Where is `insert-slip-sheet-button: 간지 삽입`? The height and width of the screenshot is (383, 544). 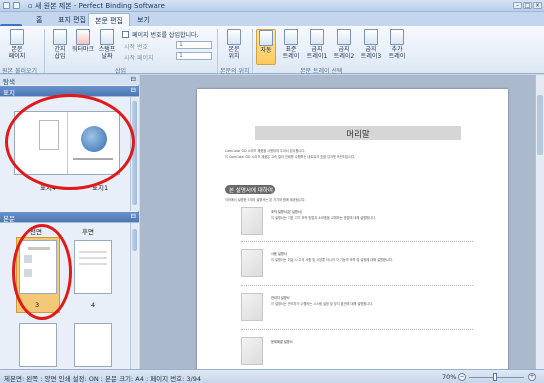 insert-slip-sheet-button: 간지 삽입 is located at coordinates (60, 44).